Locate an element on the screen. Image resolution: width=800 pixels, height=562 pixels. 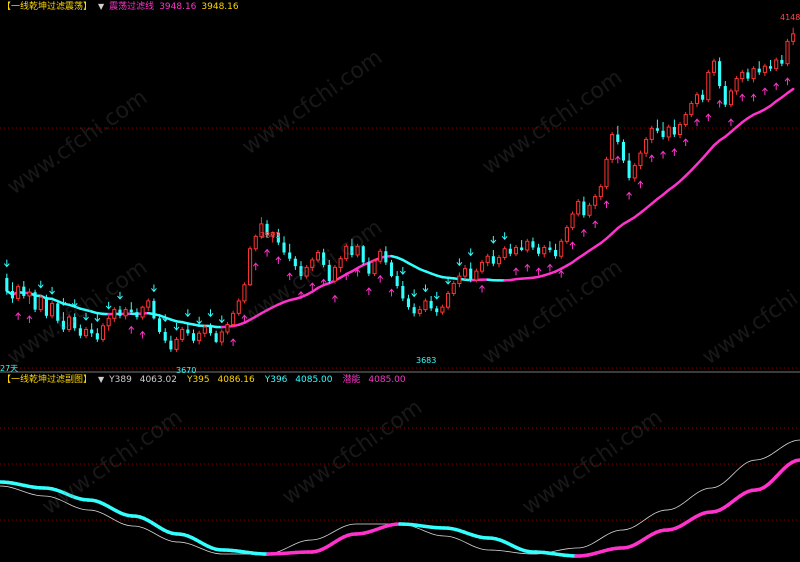
main-extra-value: 3948.16 is located at coordinates (220, 7).